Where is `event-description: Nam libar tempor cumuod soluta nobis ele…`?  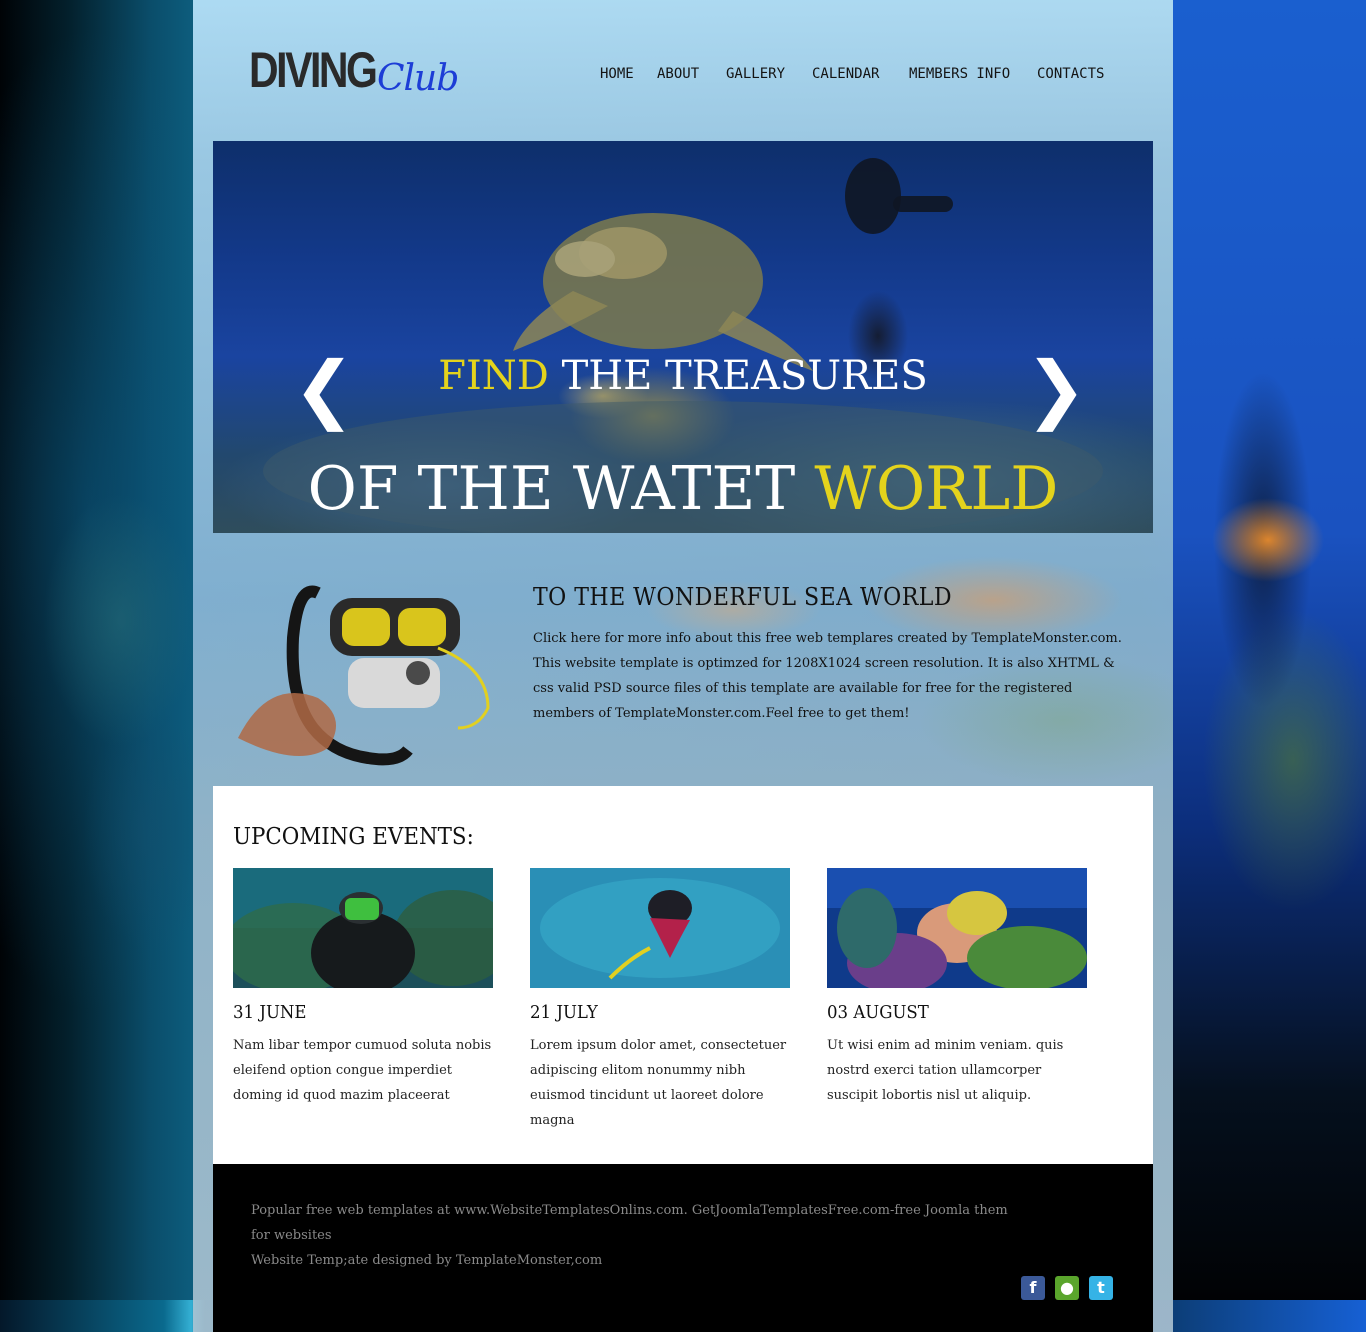
event-description: Nam libar tempor cumuod soluta nobis ele… is located at coordinates (362, 1070).